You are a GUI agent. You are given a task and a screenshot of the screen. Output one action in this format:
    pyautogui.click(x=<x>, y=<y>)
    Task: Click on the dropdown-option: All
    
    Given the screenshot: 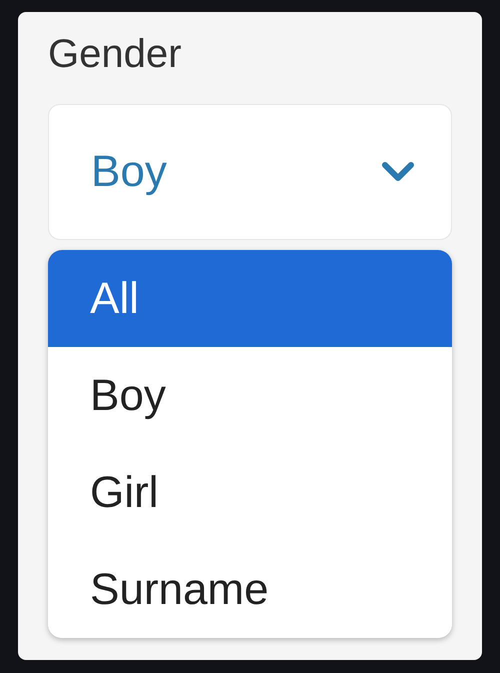 What is the action you would take?
    pyautogui.click(x=250, y=298)
    